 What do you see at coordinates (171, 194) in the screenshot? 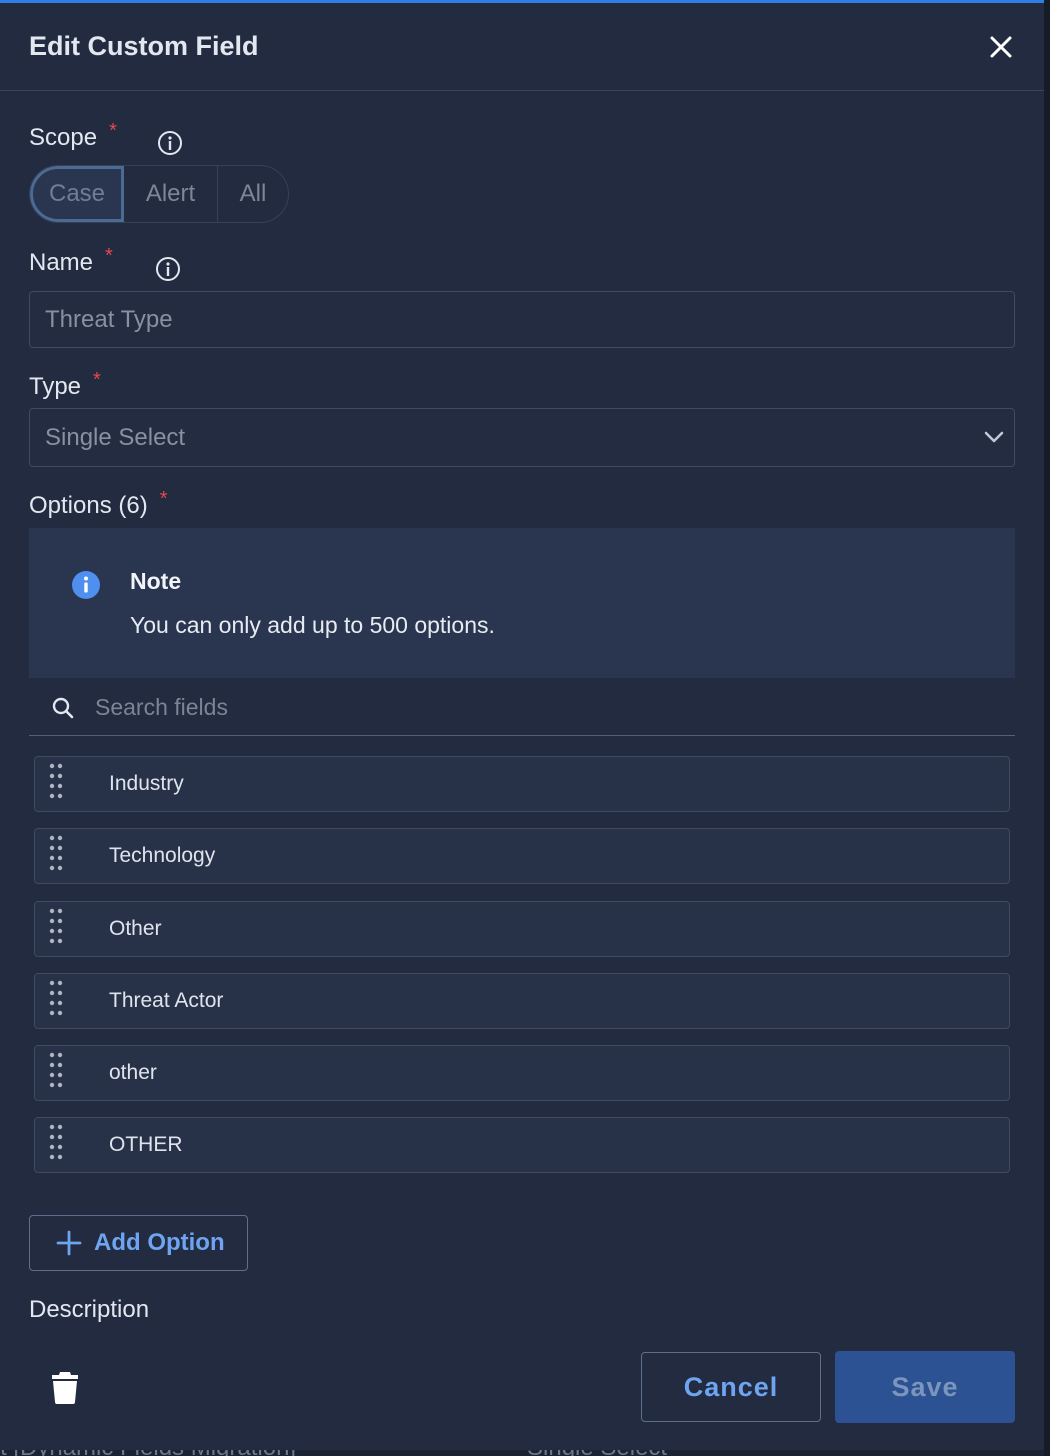
I see `scope-option-alert: Alert` at bounding box center [171, 194].